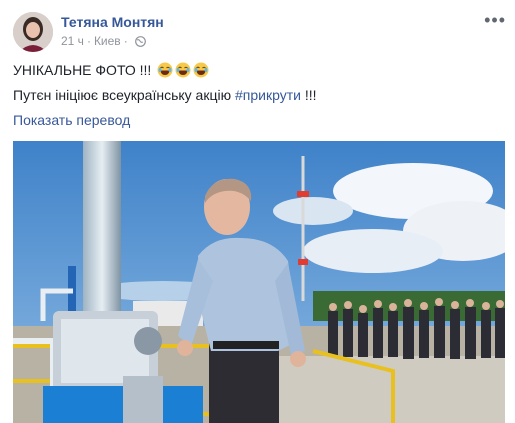  I want to click on avatar, so click(33, 32).